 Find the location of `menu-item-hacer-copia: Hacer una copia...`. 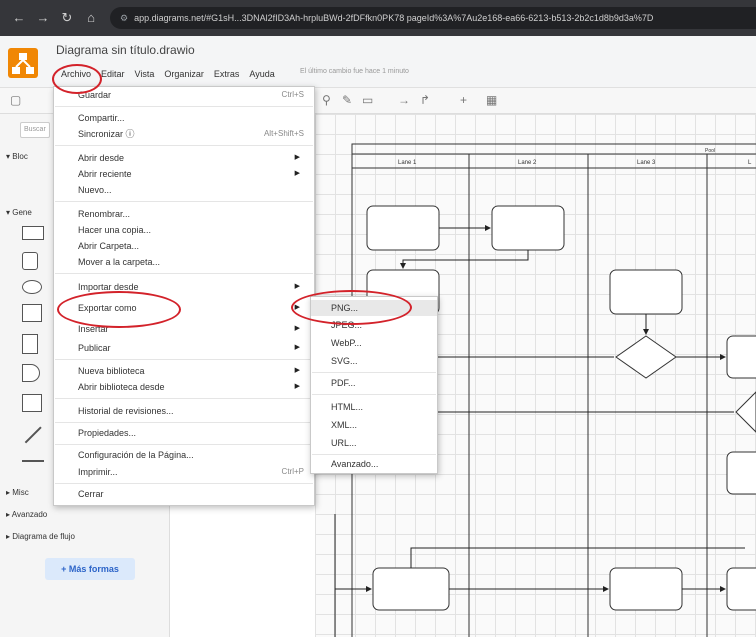

menu-item-hacer-copia: Hacer una copia... is located at coordinates (184, 230).